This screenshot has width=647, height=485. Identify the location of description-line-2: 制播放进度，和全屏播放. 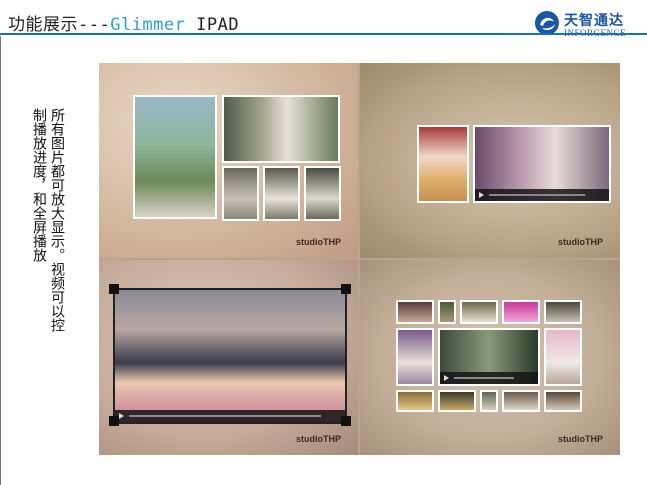
(39, 185).